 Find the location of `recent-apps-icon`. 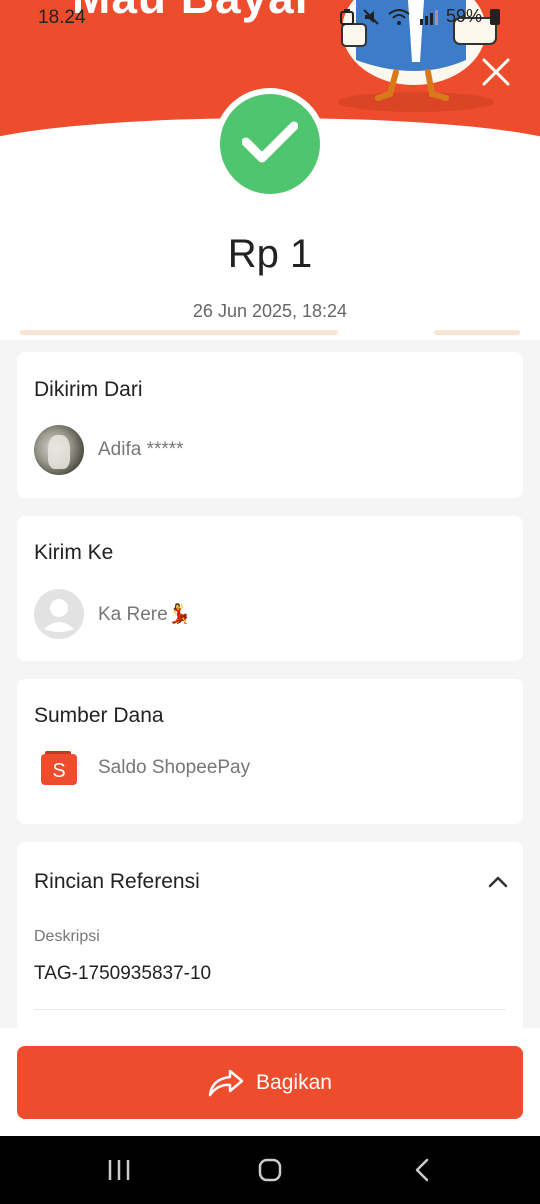

recent-apps-icon is located at coordinates (119, 1170).